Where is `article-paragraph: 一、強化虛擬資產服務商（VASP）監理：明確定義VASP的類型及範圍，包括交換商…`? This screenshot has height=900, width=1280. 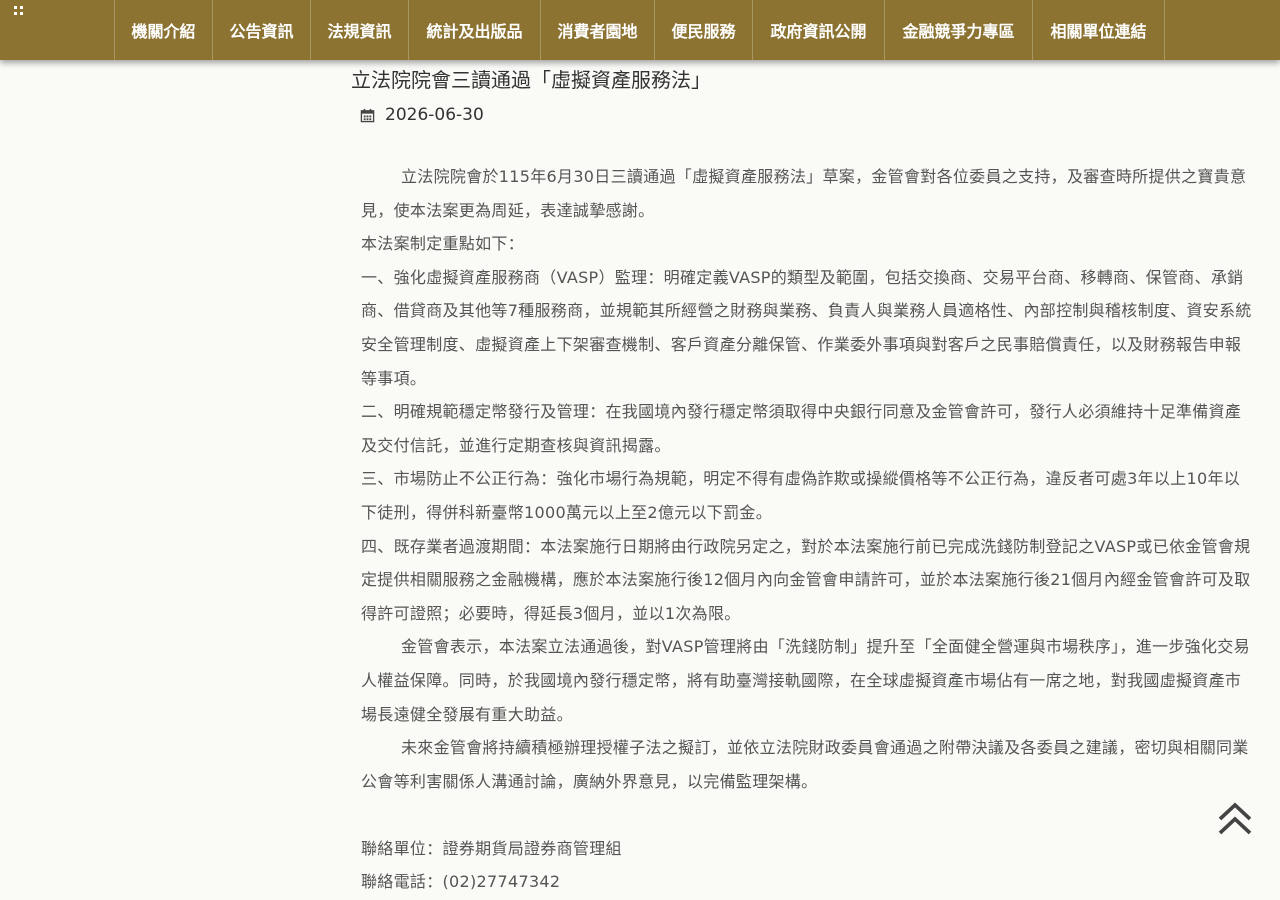 article-paragraph: 一、強化虛擬資產服務商（VASP）監理：明確定義VASP的類型及範圍，包括交換商… is located at coordinates (806, 327).